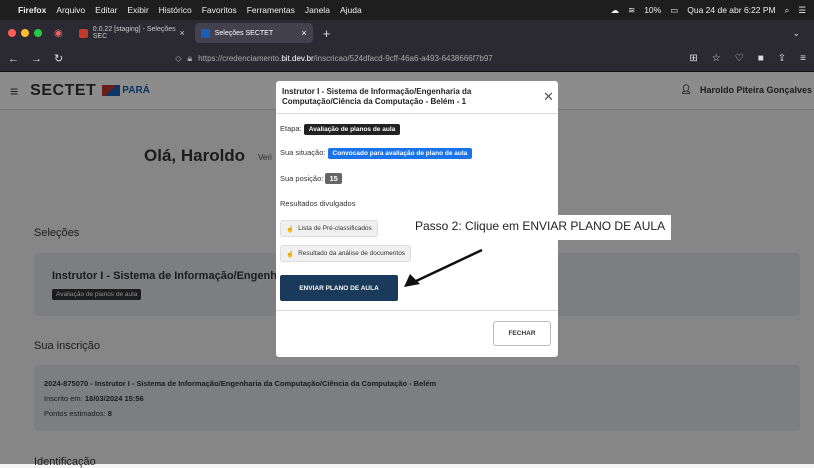  Describe the element at coordinates (303, 152) in the screenshot. I see `situacao-label: Sua situação:` at that location.